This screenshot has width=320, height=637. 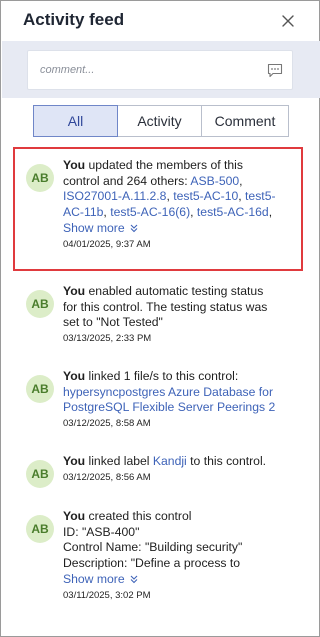 I want to click on feed-text: linked 1 file/s to this control:, so click(x=162, y=376).